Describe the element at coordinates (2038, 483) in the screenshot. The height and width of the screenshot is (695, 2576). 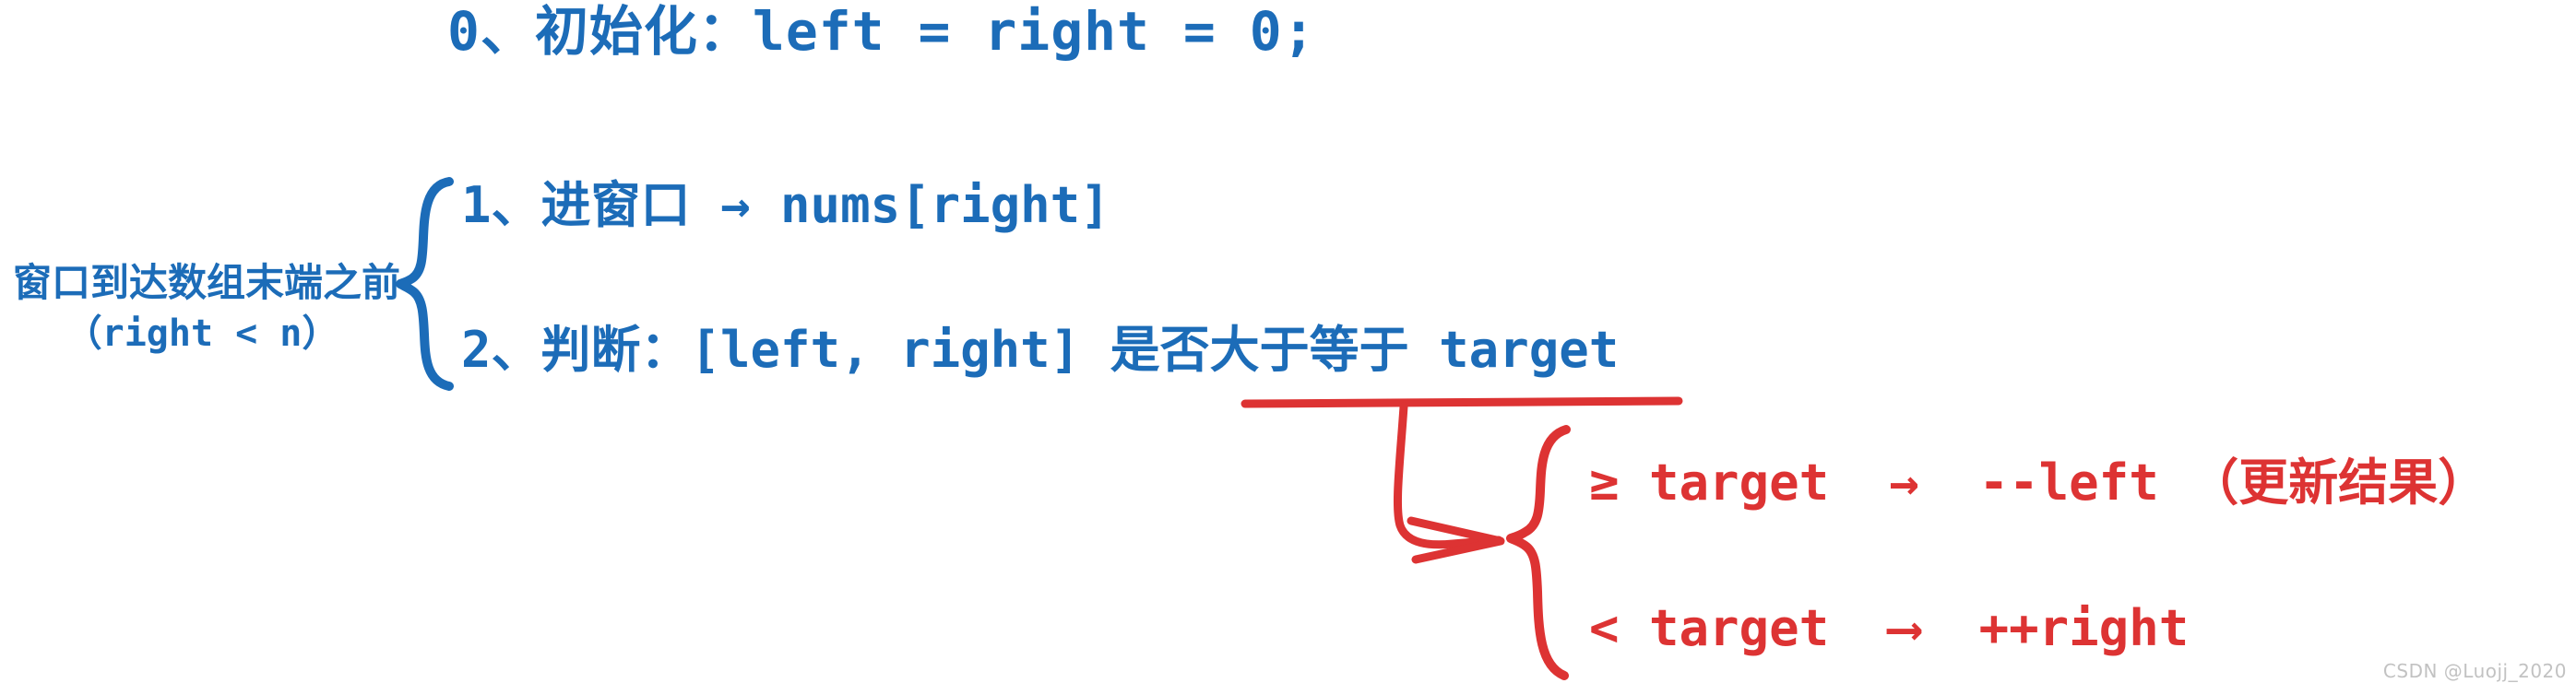
I see `branch-item-ge-target: ≥ target → --left （更新结果）` at that location.